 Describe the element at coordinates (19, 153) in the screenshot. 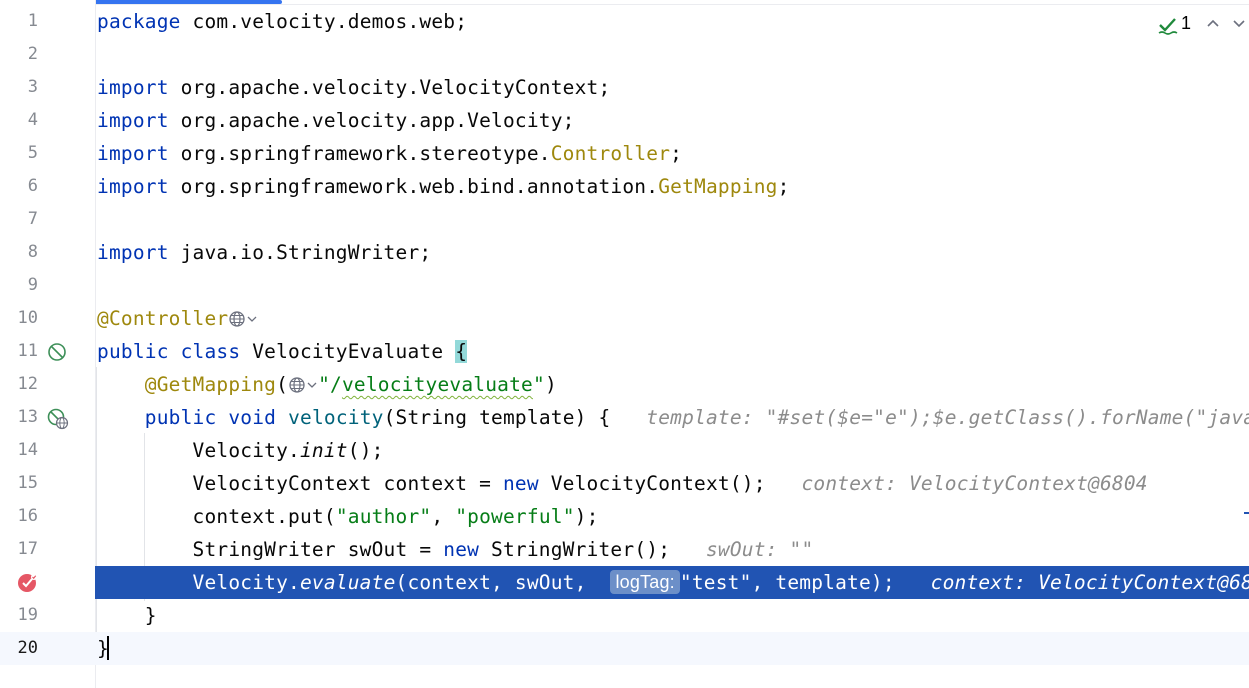

I see `line-number: 5` at that location.